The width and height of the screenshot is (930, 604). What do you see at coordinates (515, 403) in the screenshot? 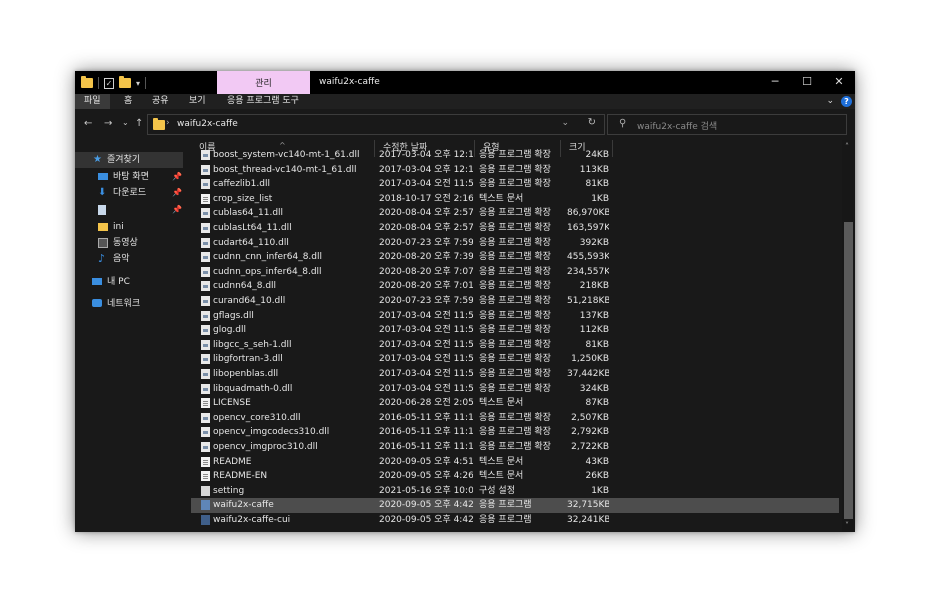
I see `table-row: LICENSE 2020-06-28 오전 2:05 텍스트 문서 87KB` at bounding box center [515, 403].